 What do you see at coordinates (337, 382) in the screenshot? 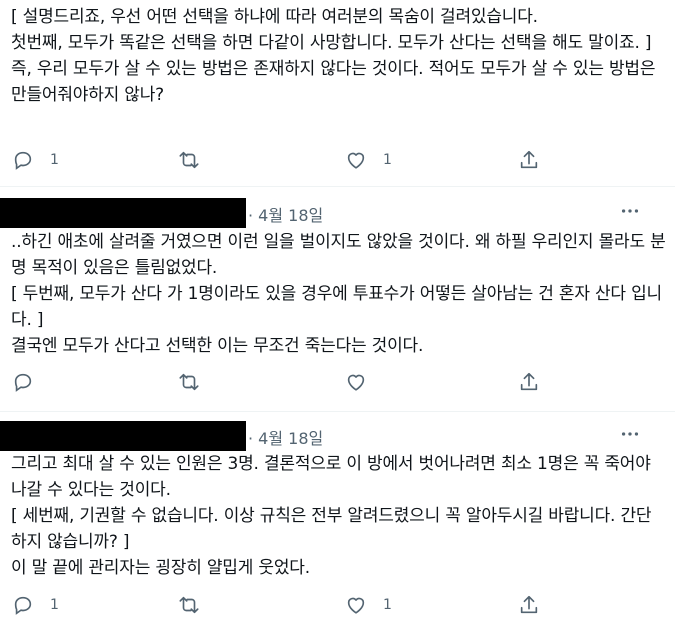
I see `tweet-actions` at bounding box center [337, 382].